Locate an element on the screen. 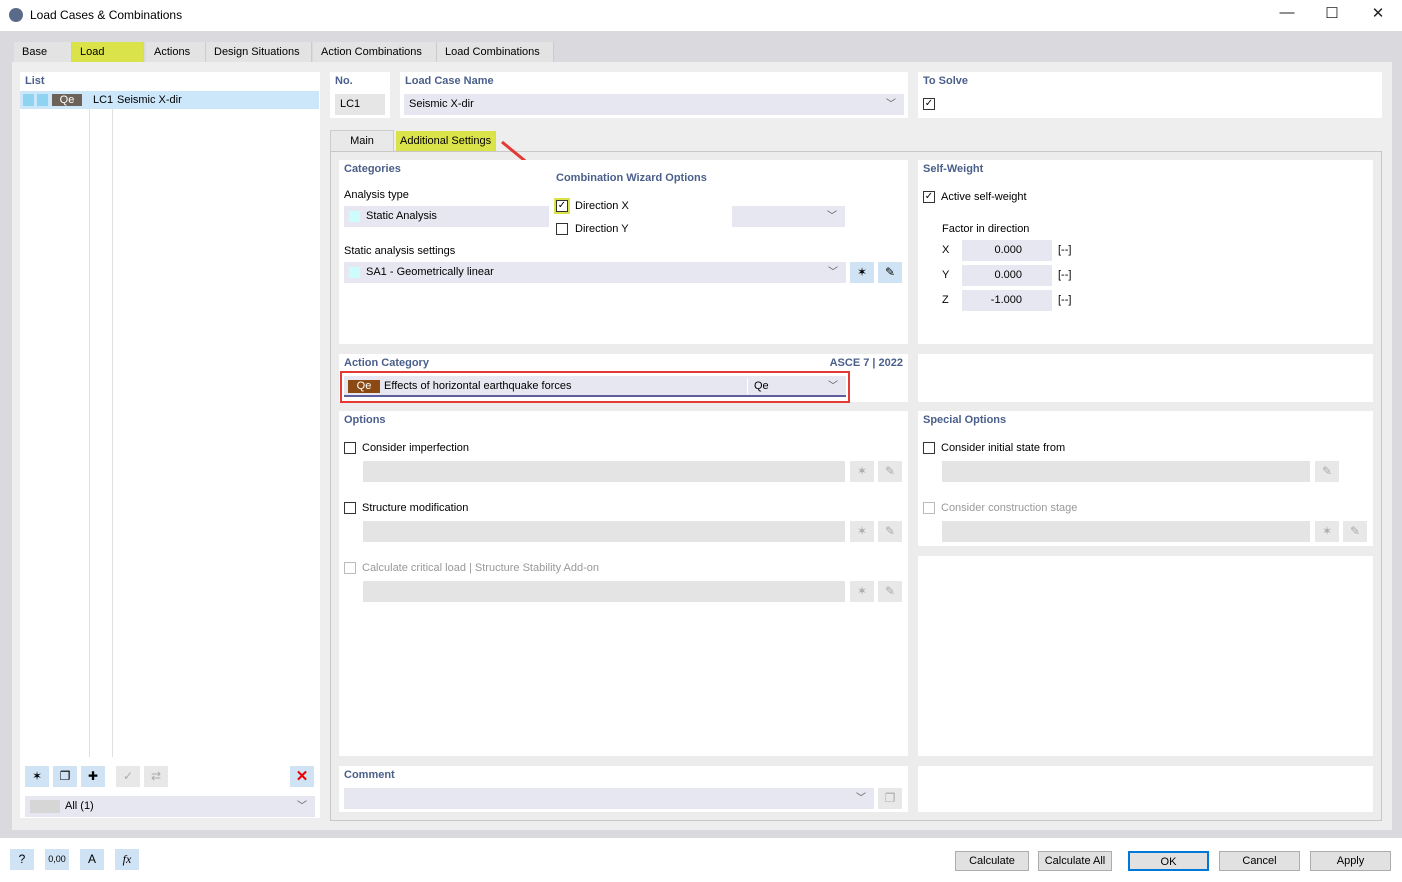 The height and width of the screenshot is (882, 1402). item-name: Seismic X-dir is located at coordinates (149, 100).